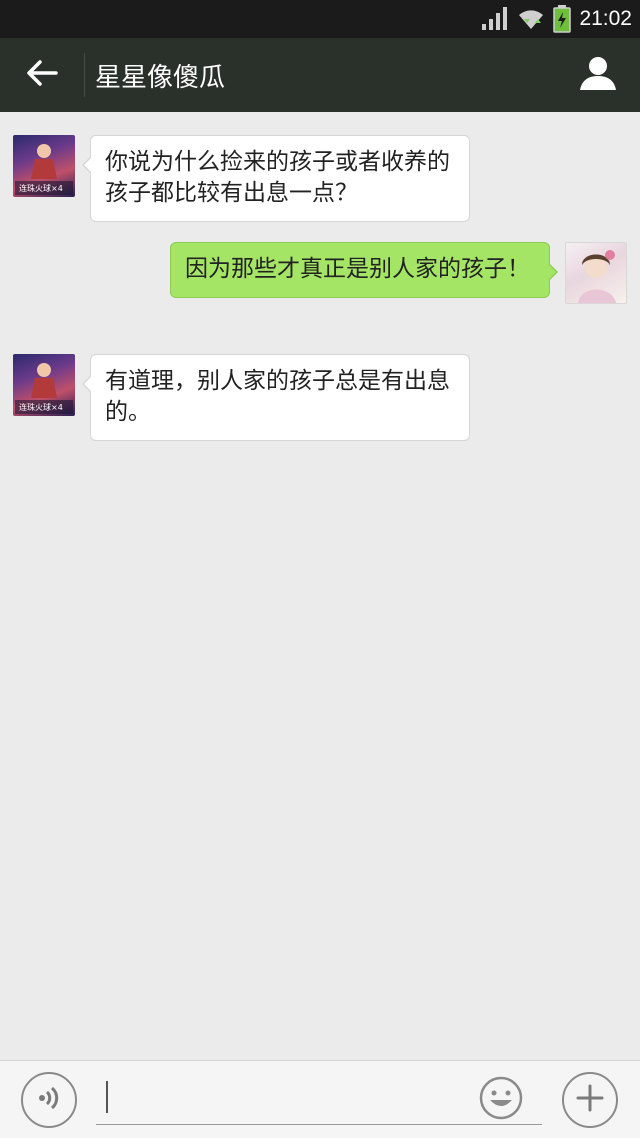 This screenshot has width=640, height=1138. I want to click on plus-icon, so click(590, 1100).